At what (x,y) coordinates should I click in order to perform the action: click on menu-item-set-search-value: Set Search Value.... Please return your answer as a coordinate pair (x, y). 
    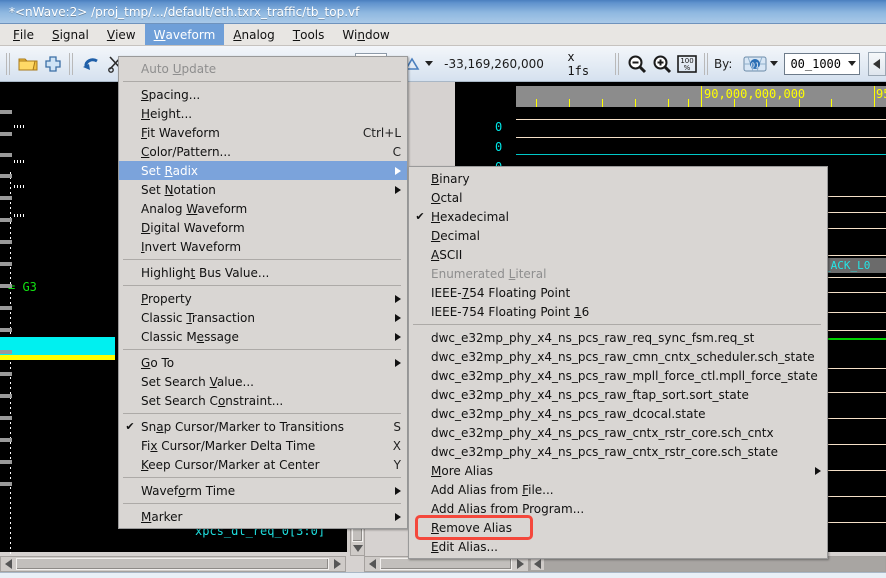
    Looking at the image, I should click on (263, 381).